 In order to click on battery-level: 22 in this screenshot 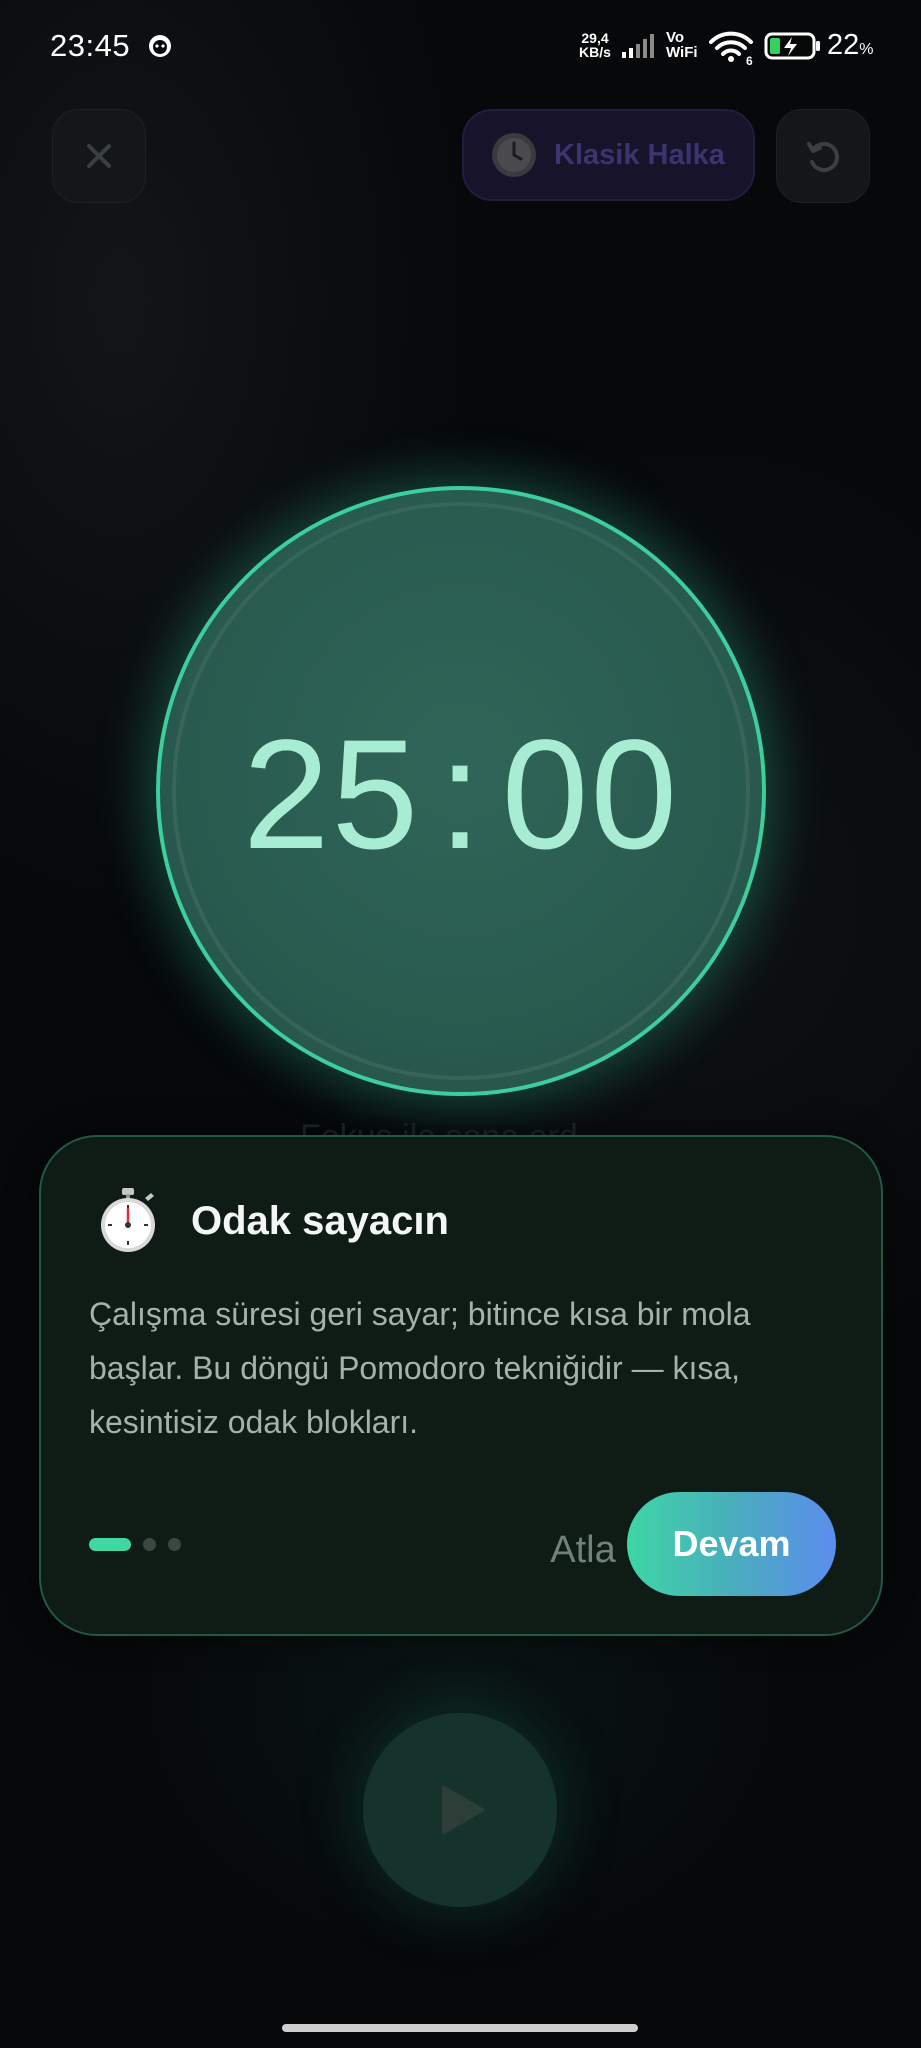, I will do `click(843, 45)`.